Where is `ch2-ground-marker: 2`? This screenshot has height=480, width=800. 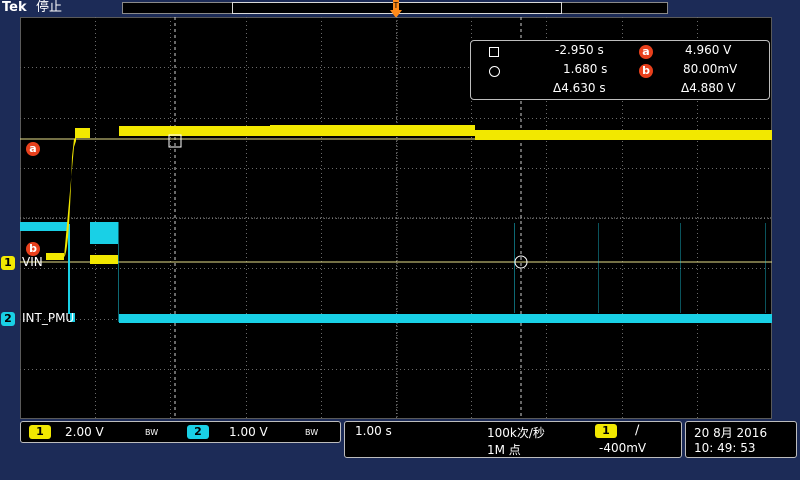
ch2-ground-marker: 2 is located at coordinates (8, 319).